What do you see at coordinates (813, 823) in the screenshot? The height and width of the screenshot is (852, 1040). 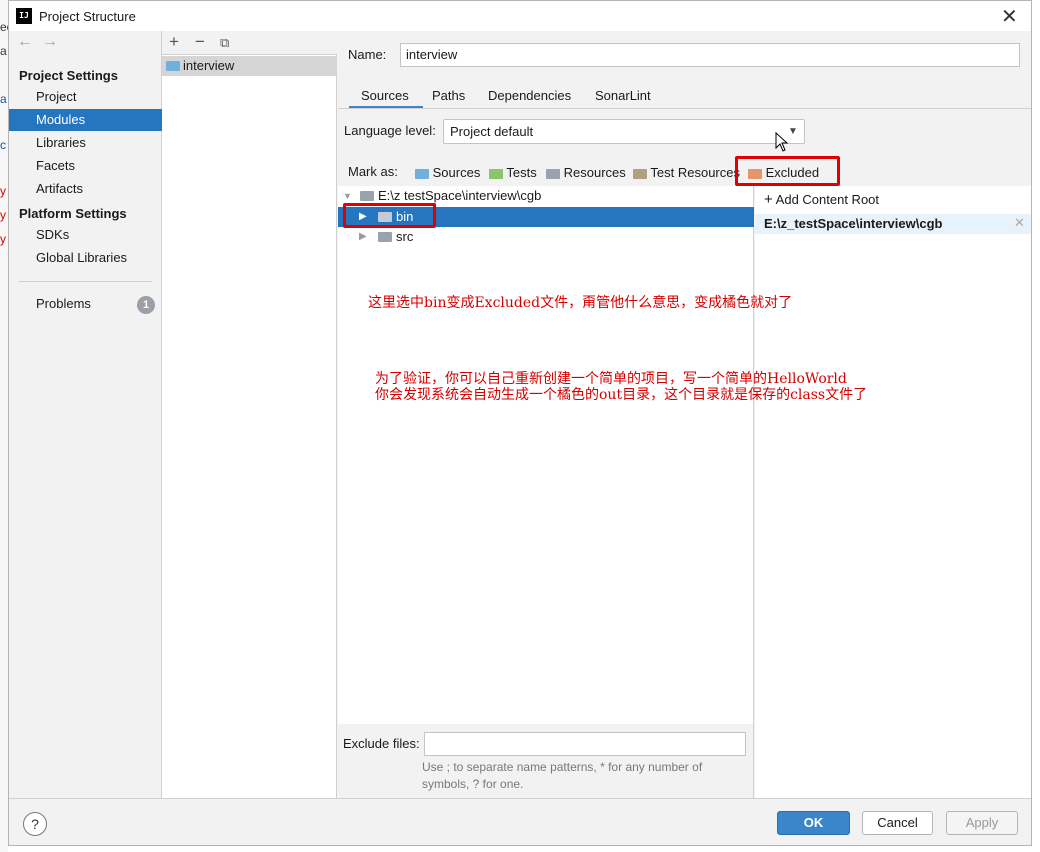 I see `ok-button: OK` at bounding box center [813, 823].